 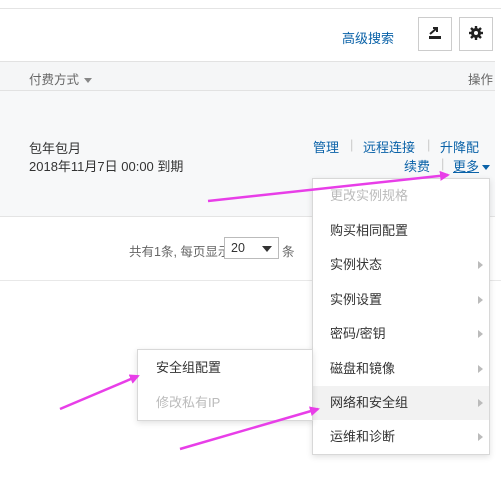 I want to click on remote-connect-link: 远程连接, so click(x=389, y=146).